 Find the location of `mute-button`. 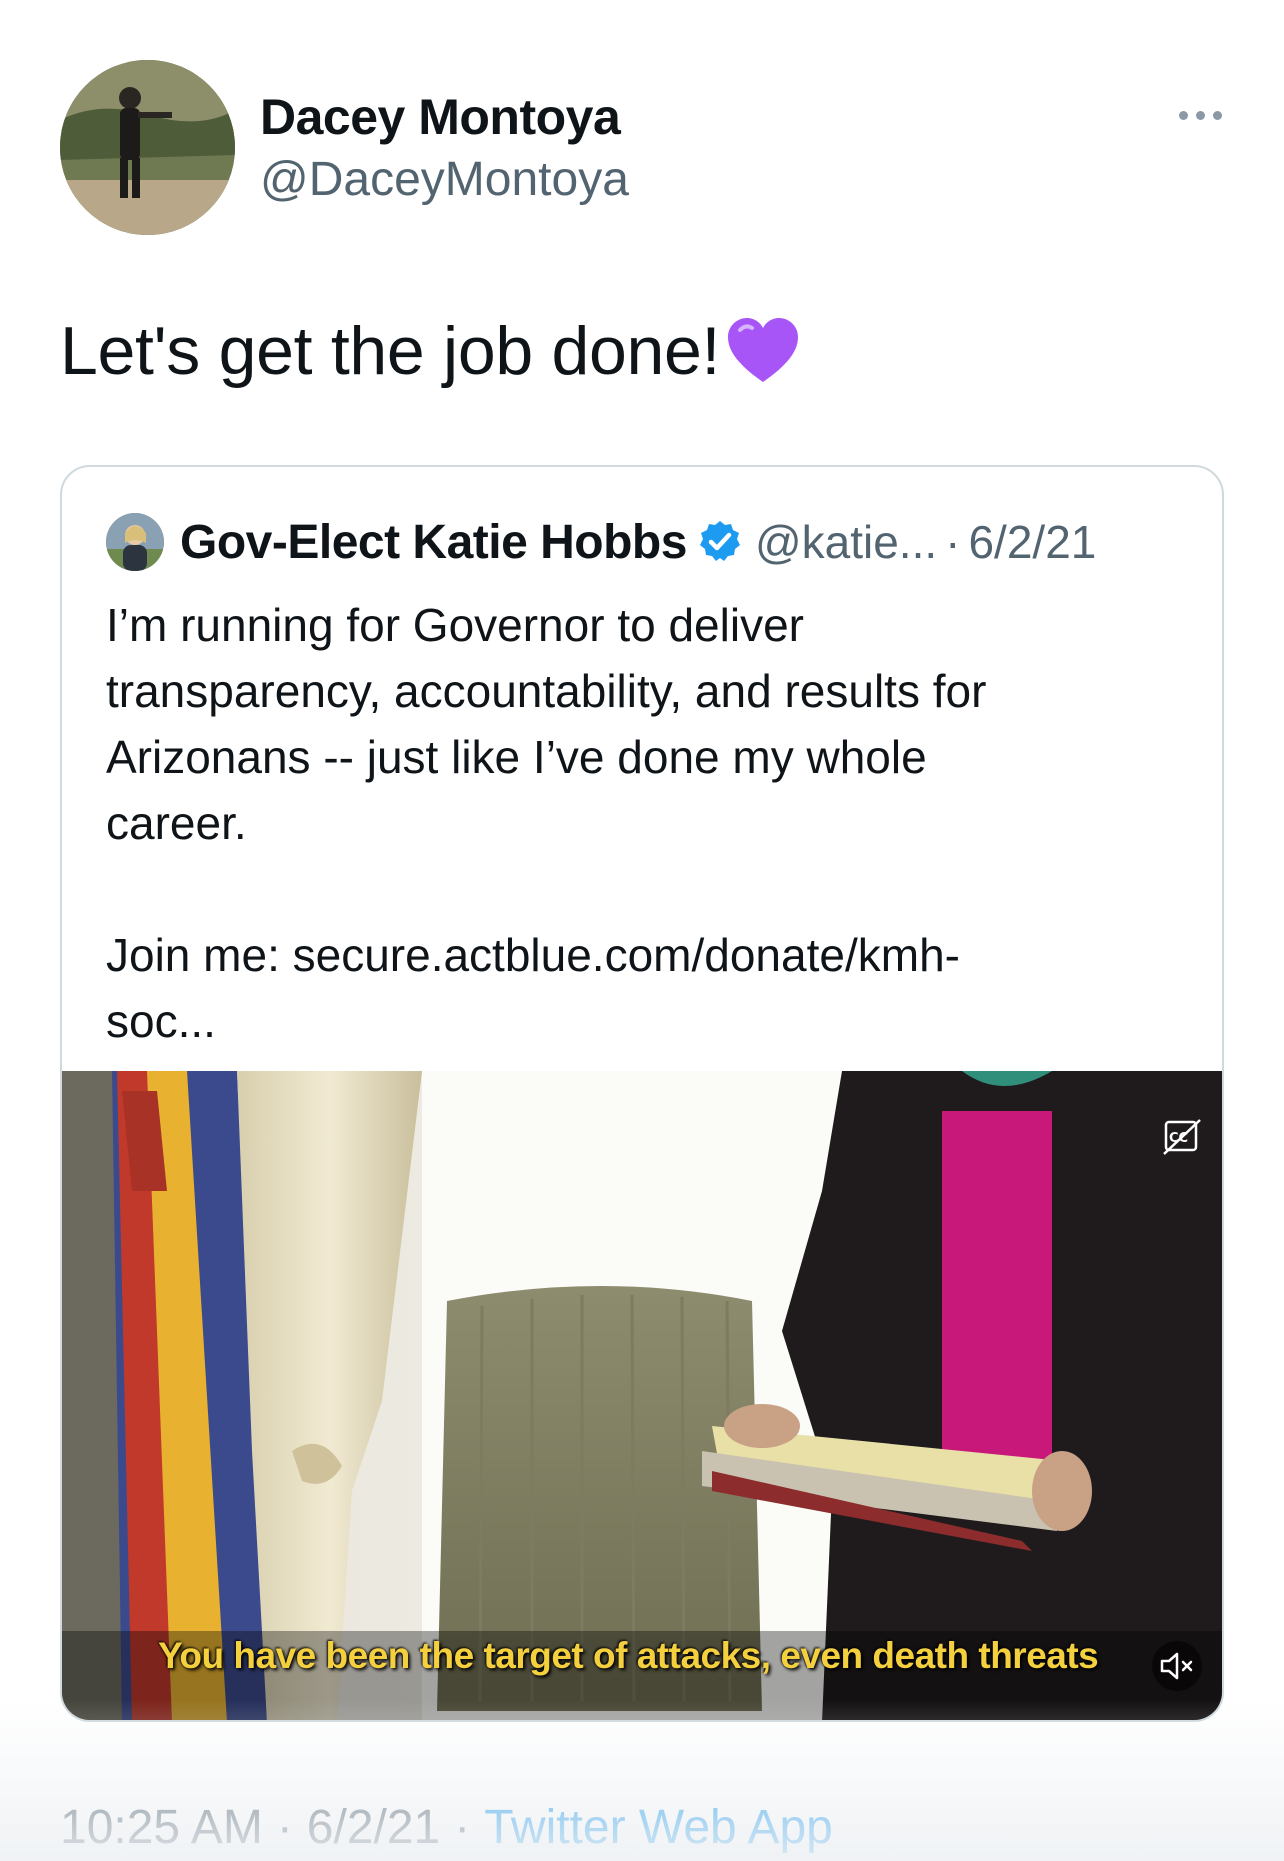

mute-button is located at coordinates (1177, 1666).